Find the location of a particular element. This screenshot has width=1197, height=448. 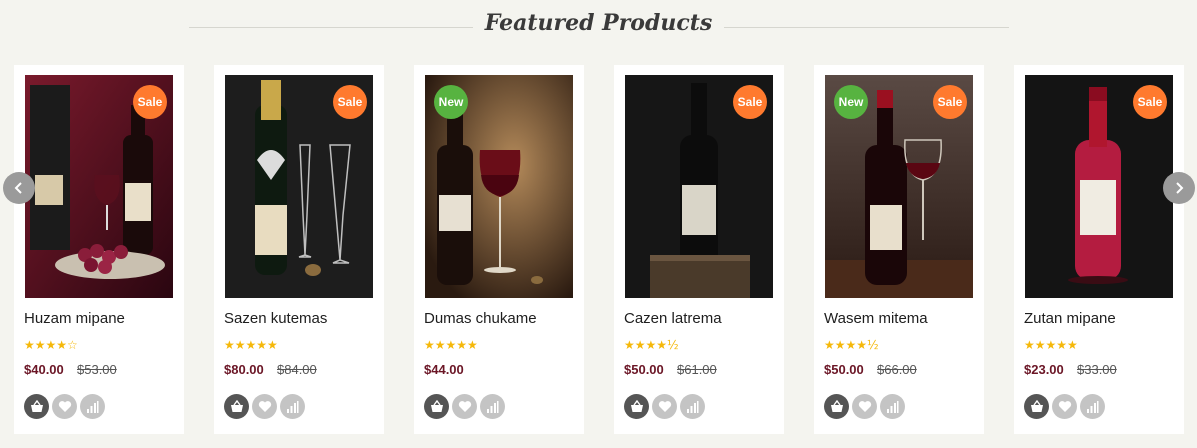

chevron-right-icon is located at coordinates (1180, 188).